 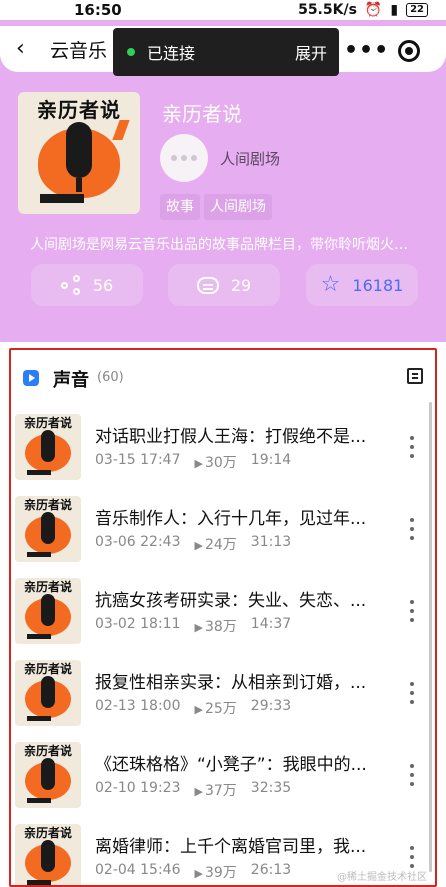 I want to click on episode-duration: 19:14, so click(x=271, y=460).